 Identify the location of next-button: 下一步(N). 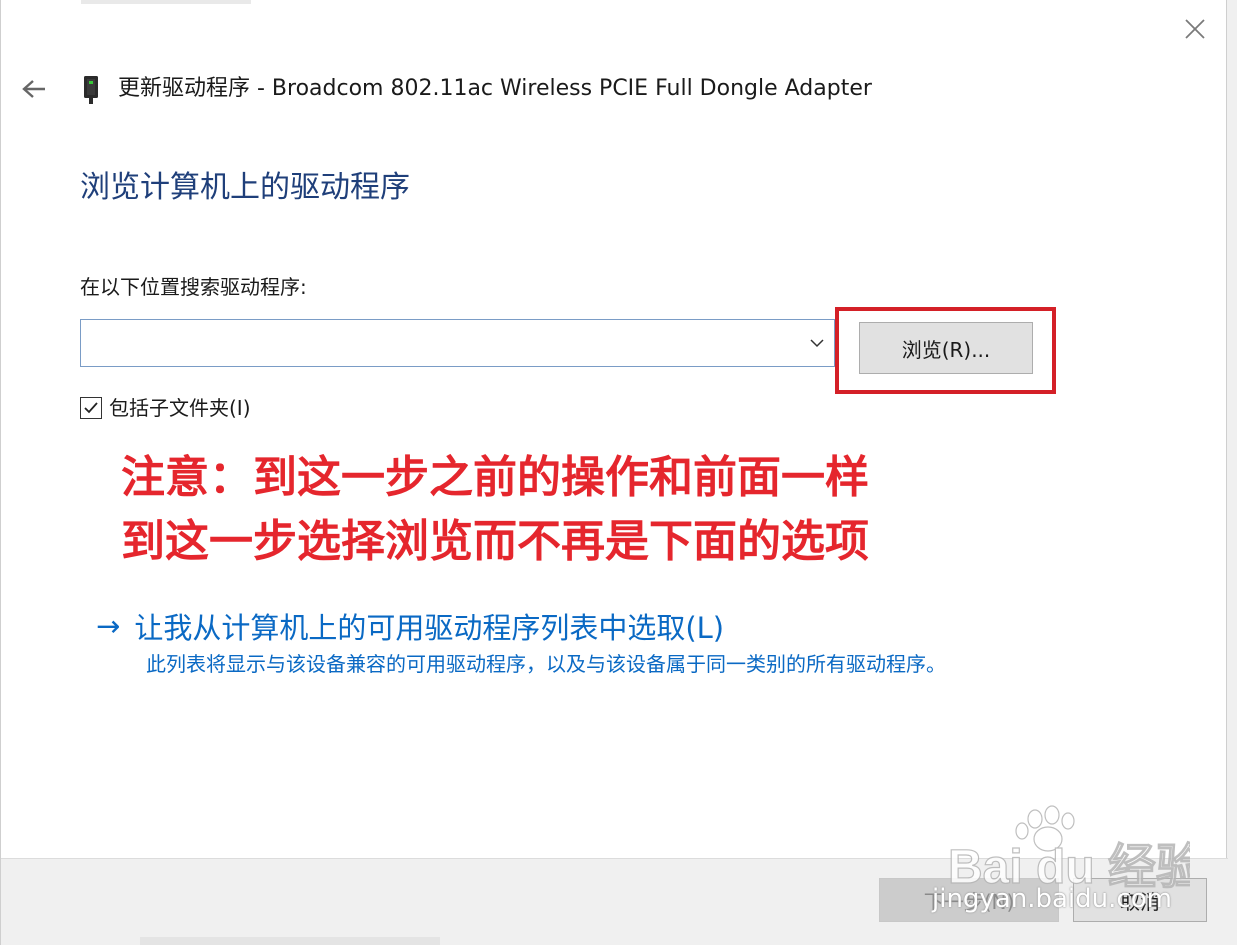
(969, 900).